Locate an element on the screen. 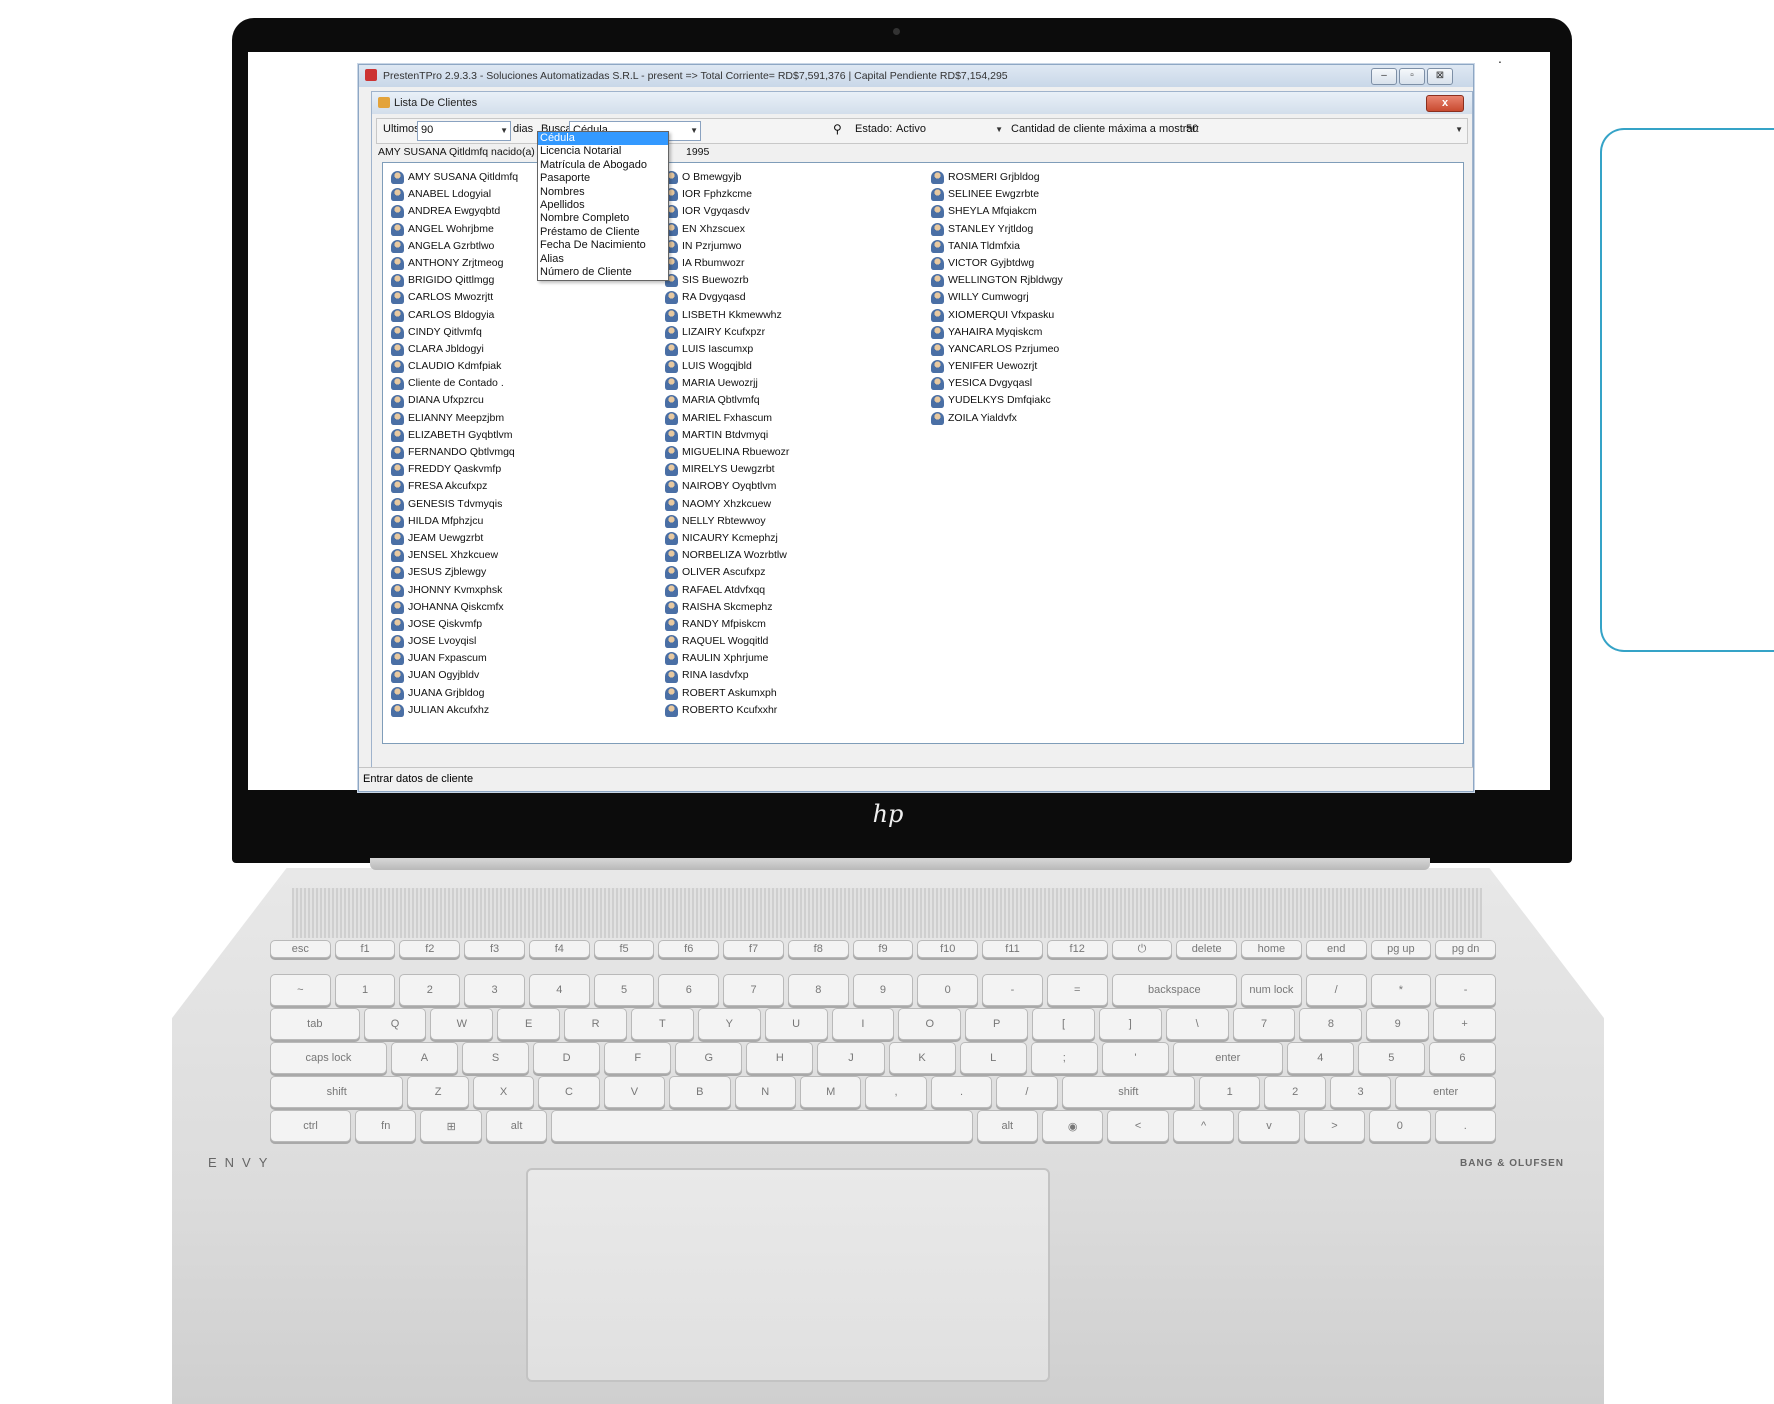 The image size is (1774, 1404). window-close-button: ⊠ is located at coordinates (1440, 76).